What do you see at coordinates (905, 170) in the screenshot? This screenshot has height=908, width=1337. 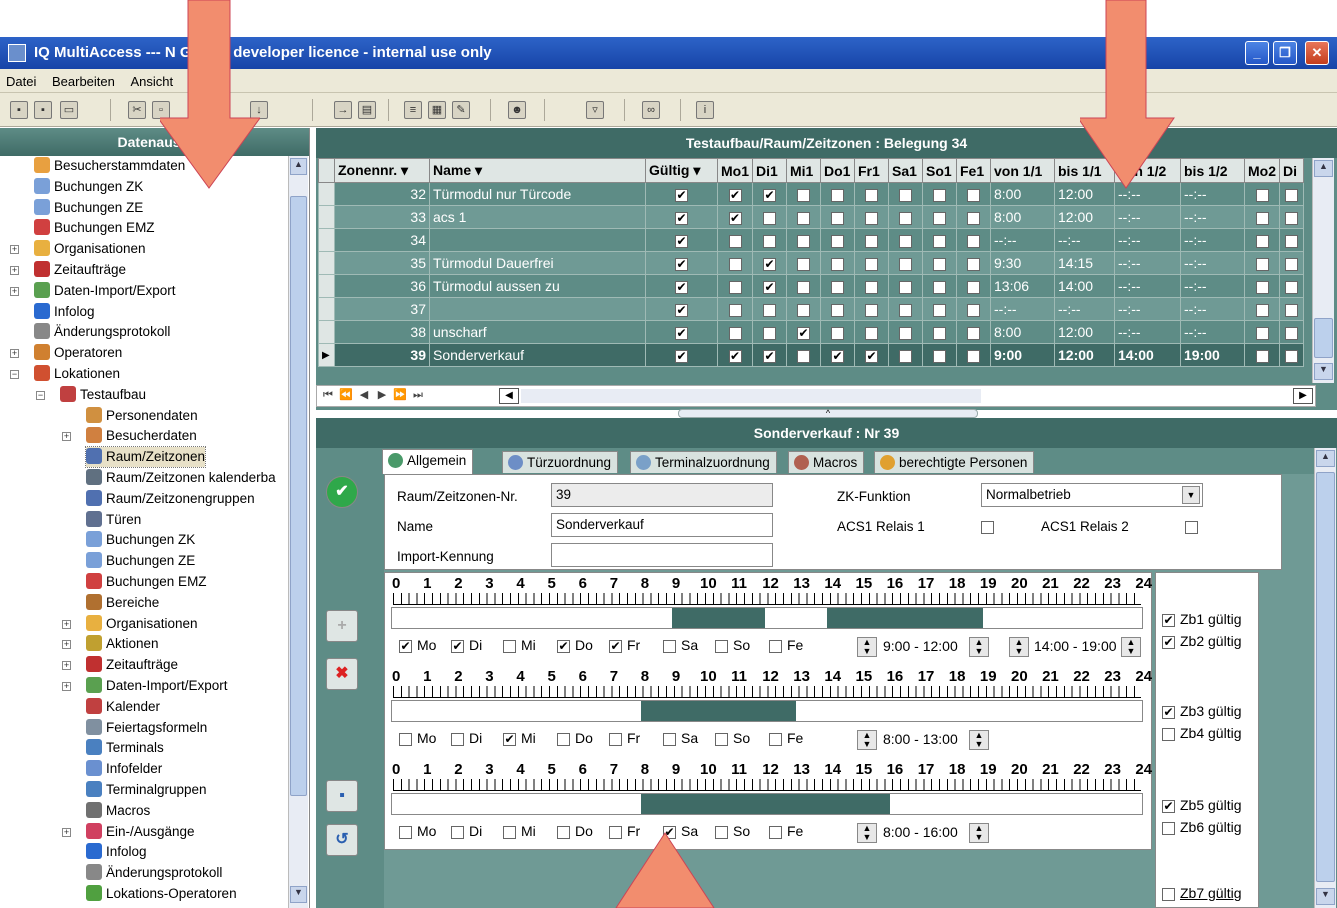 I see `column-header: Sa1` at bounding box center [905, 170].